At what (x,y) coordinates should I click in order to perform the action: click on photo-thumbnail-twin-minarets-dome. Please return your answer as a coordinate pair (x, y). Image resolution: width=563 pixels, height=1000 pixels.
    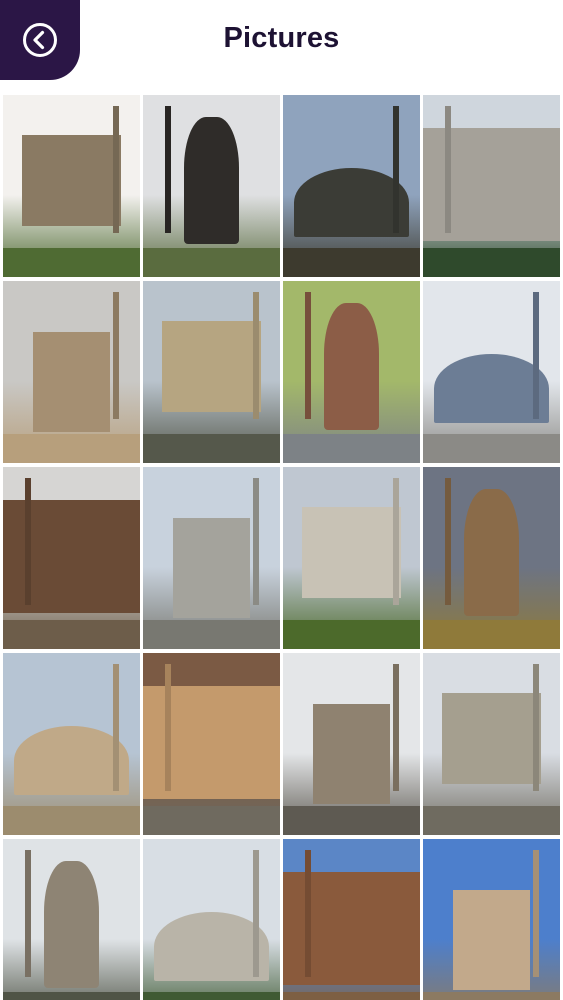
    Looking at the image, I should click on (211, 558).